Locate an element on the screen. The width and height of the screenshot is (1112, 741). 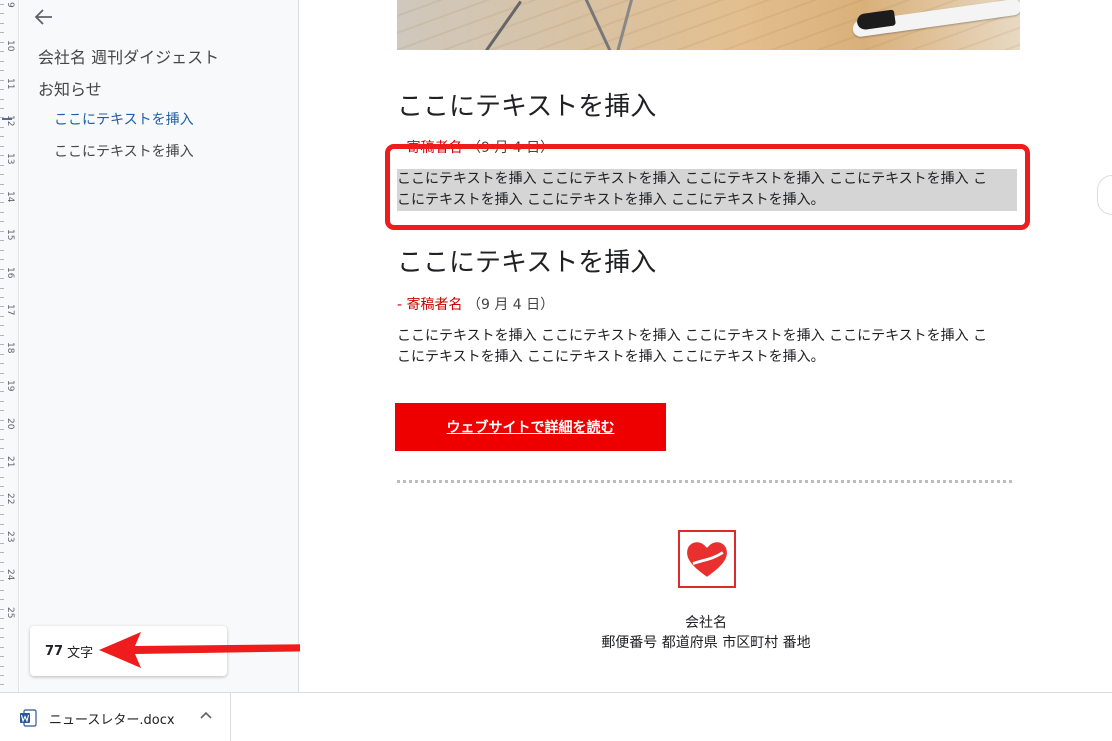
section-byline: - 寄稿者名 （9 月 4 日） is located at coordinates (475, 304).